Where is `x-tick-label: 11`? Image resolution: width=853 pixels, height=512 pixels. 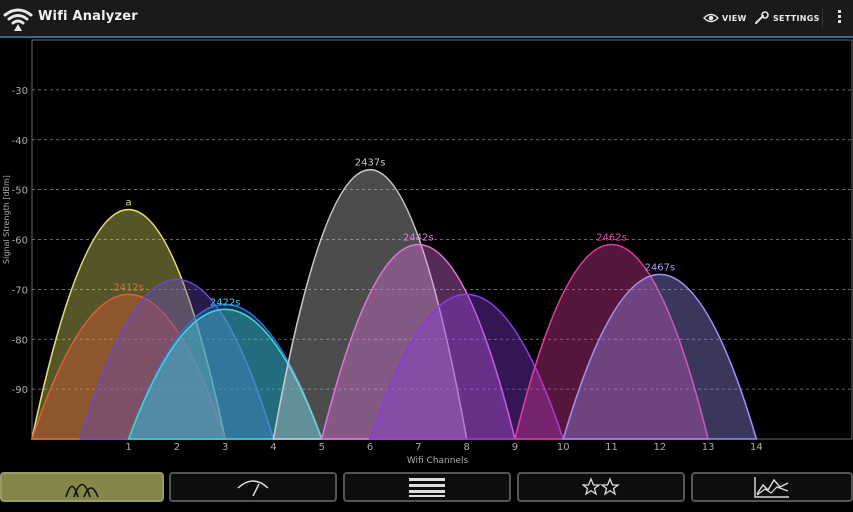
x-tick-label: 11 is located at coordinates (611, 447).